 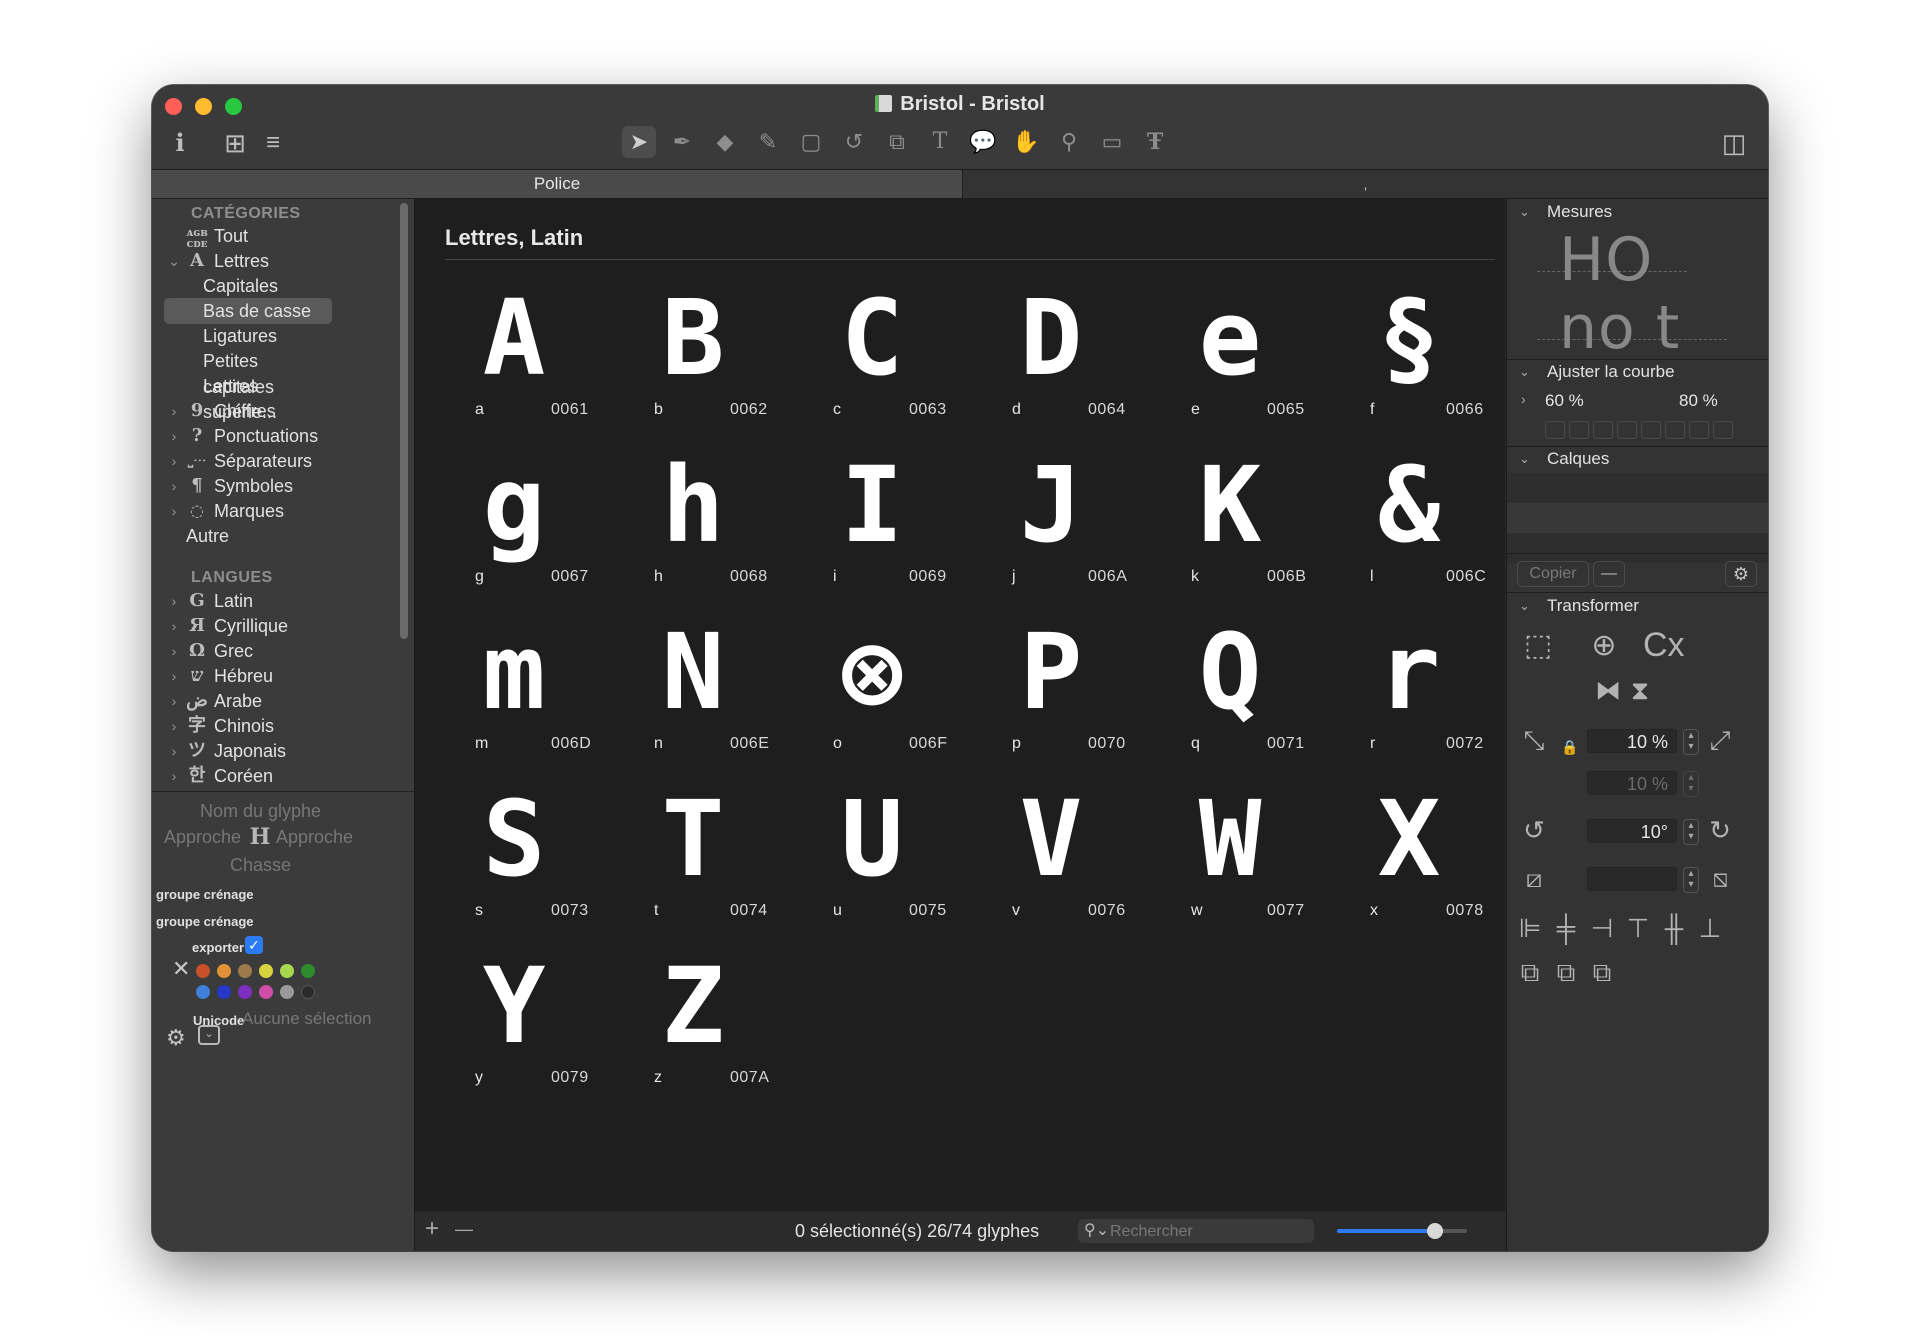 What do you see at coordinates (940, 142) in the screenshot?
I see `text-tool-icon: T` at bounding box center [940, 142].